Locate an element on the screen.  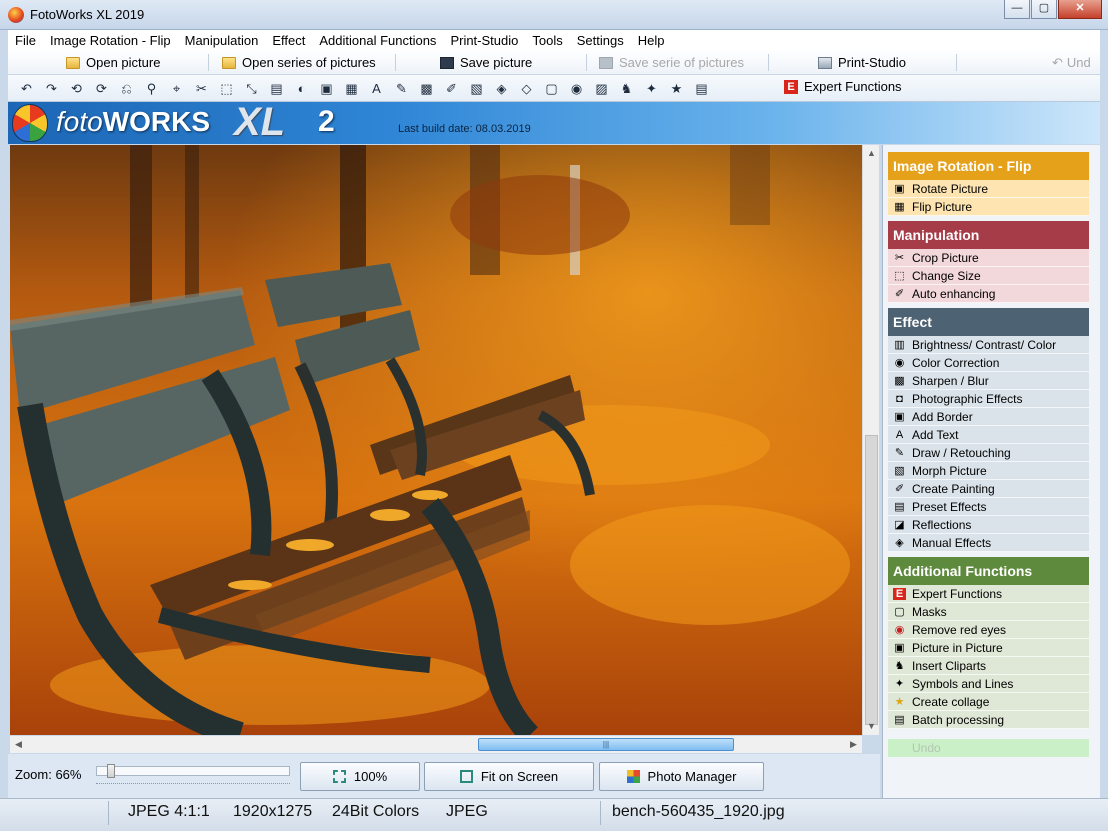
minimize-button: — is located at coordinates (1017, 9).